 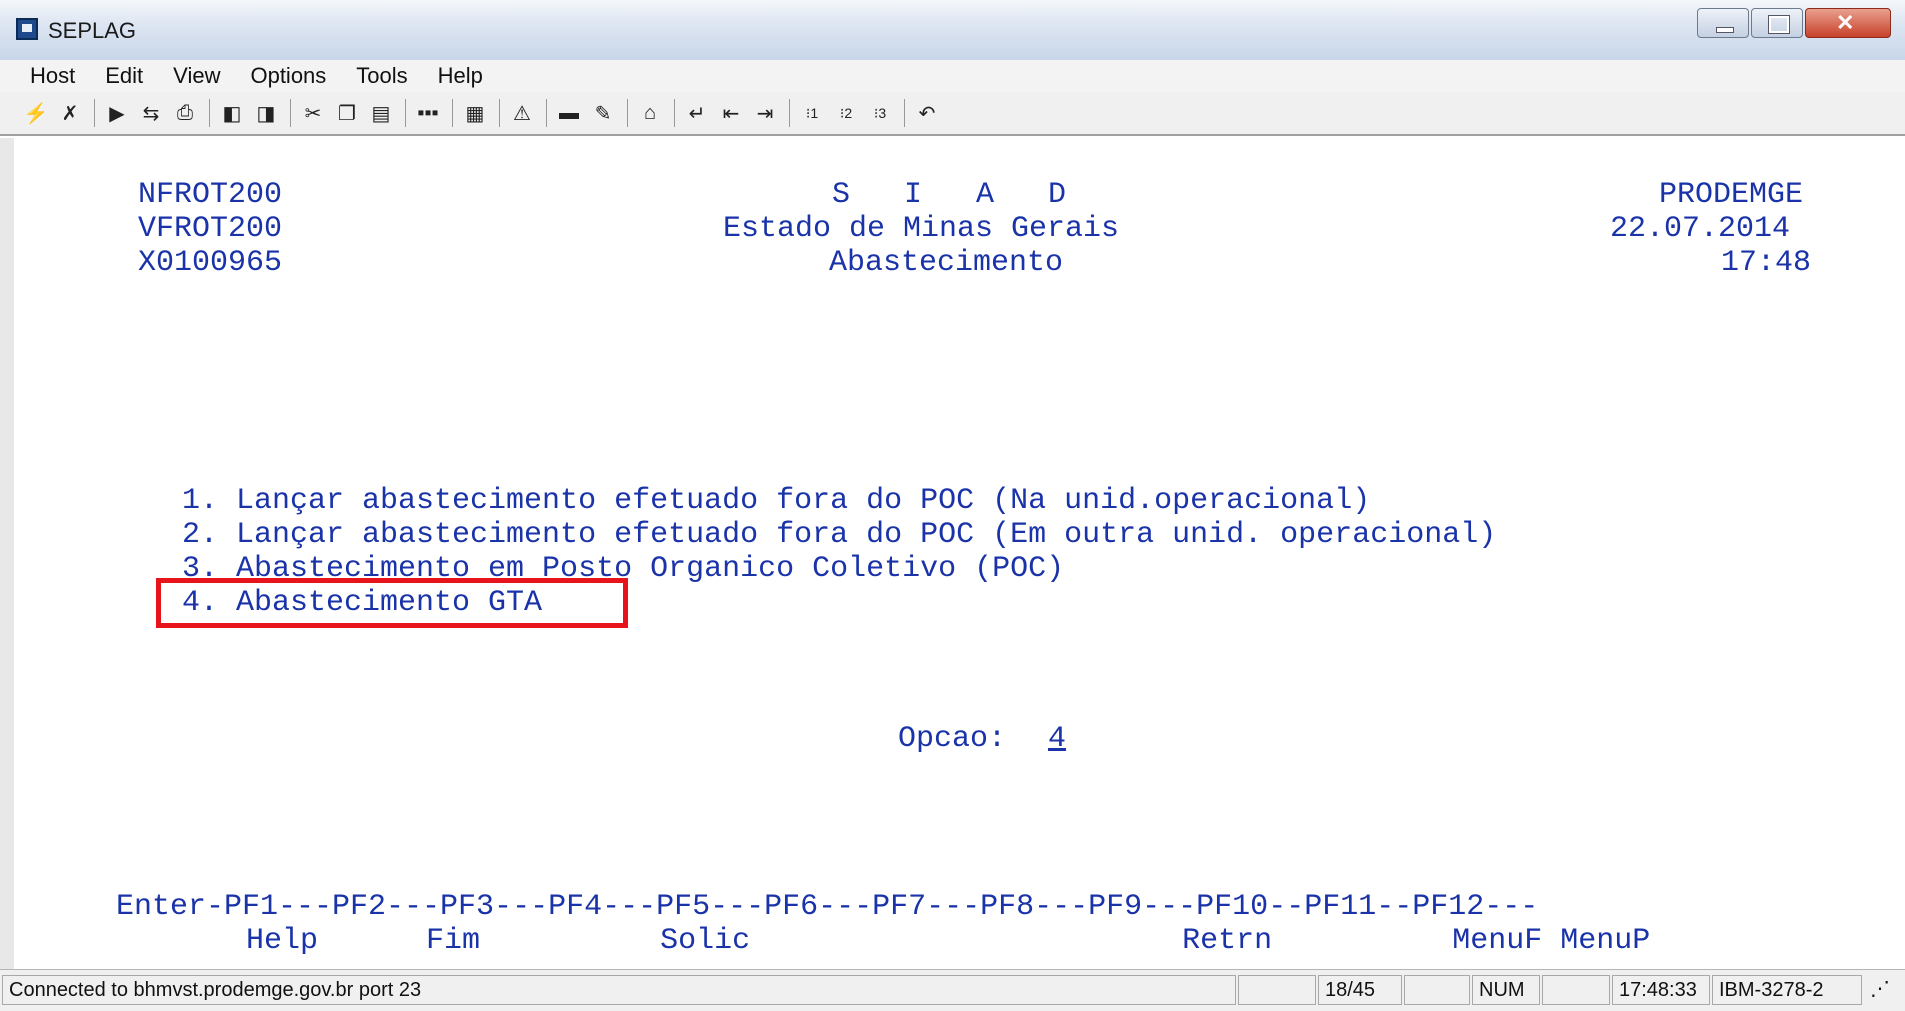 I want to click on menu-host: Host, so click(x=52, y=76).